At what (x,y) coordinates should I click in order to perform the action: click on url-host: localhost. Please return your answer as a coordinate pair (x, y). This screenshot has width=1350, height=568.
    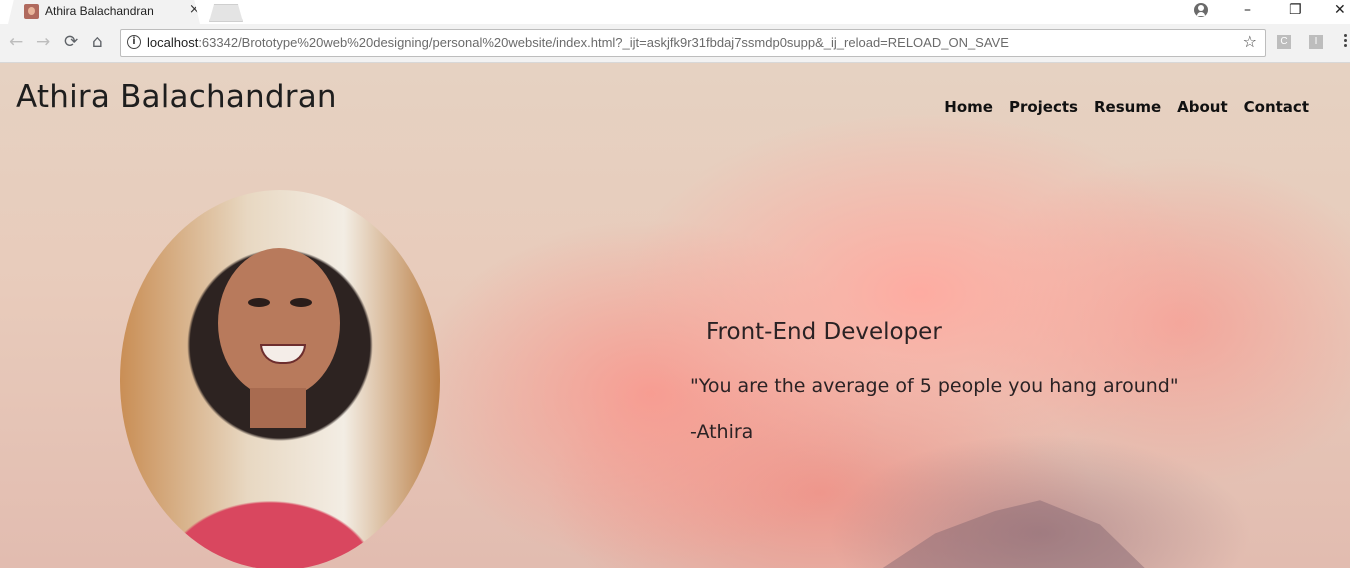
    Looking at the image, I should click on (173, 42).